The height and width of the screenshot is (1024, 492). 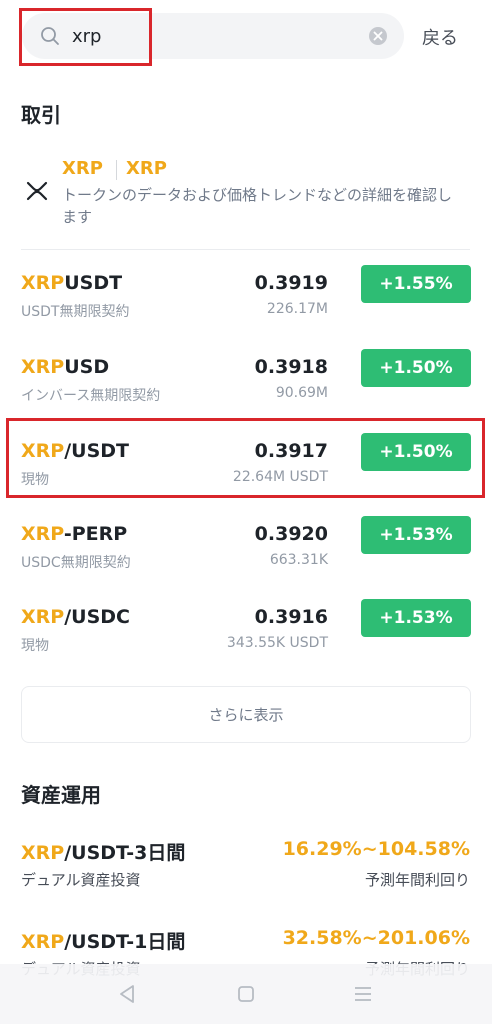 I want to click on xrp-logo-icon, so click(x=37, y=191).